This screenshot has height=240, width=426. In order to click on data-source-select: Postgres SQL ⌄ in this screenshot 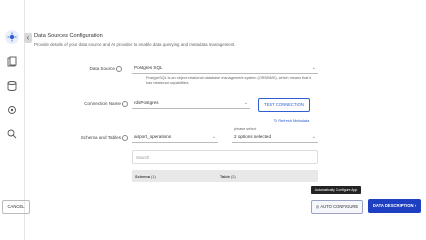, I will do `click(225, 69)`.